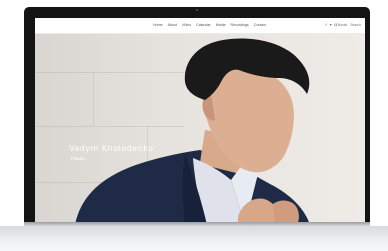  What do you see at coordinates (240, 25) in the screenshot?
I see `nav-item-recordings: Recordings` at bounding box center [240, 25].